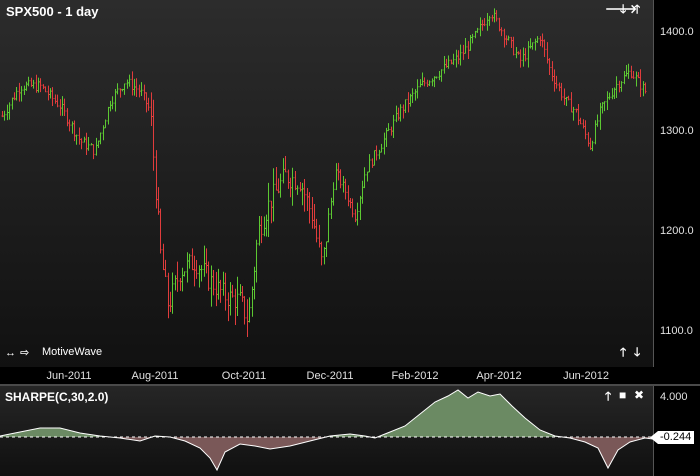 The image size is (700, 476). What do you see at coordinates (155, 376) in the screenshot?
I see `time-tick: Aug-2011` at bounding box center [155, 376].